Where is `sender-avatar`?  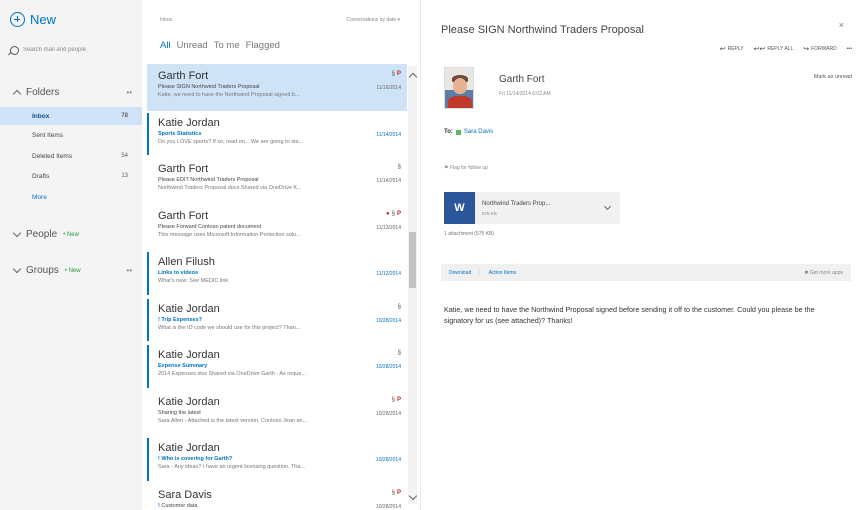 sender-avatar is located at coordinates (459, 88).